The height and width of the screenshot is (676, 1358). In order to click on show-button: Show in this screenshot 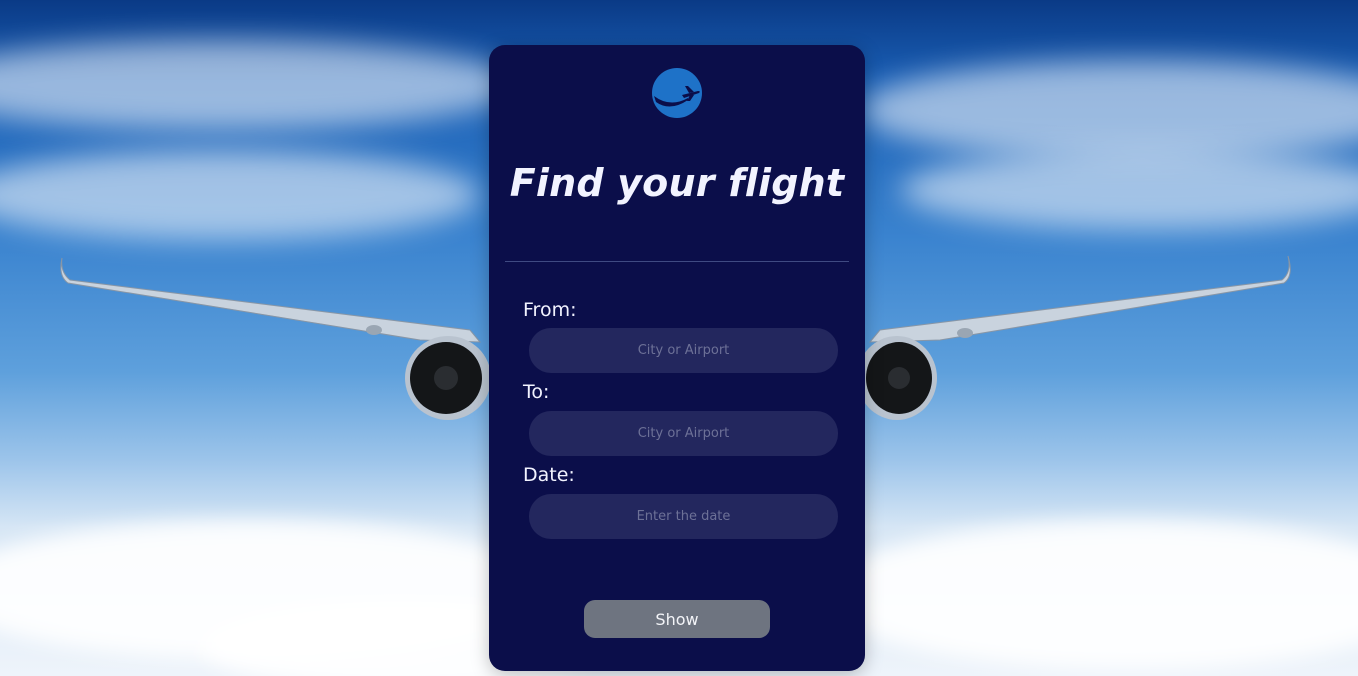, I will do `click(677, 619)`.